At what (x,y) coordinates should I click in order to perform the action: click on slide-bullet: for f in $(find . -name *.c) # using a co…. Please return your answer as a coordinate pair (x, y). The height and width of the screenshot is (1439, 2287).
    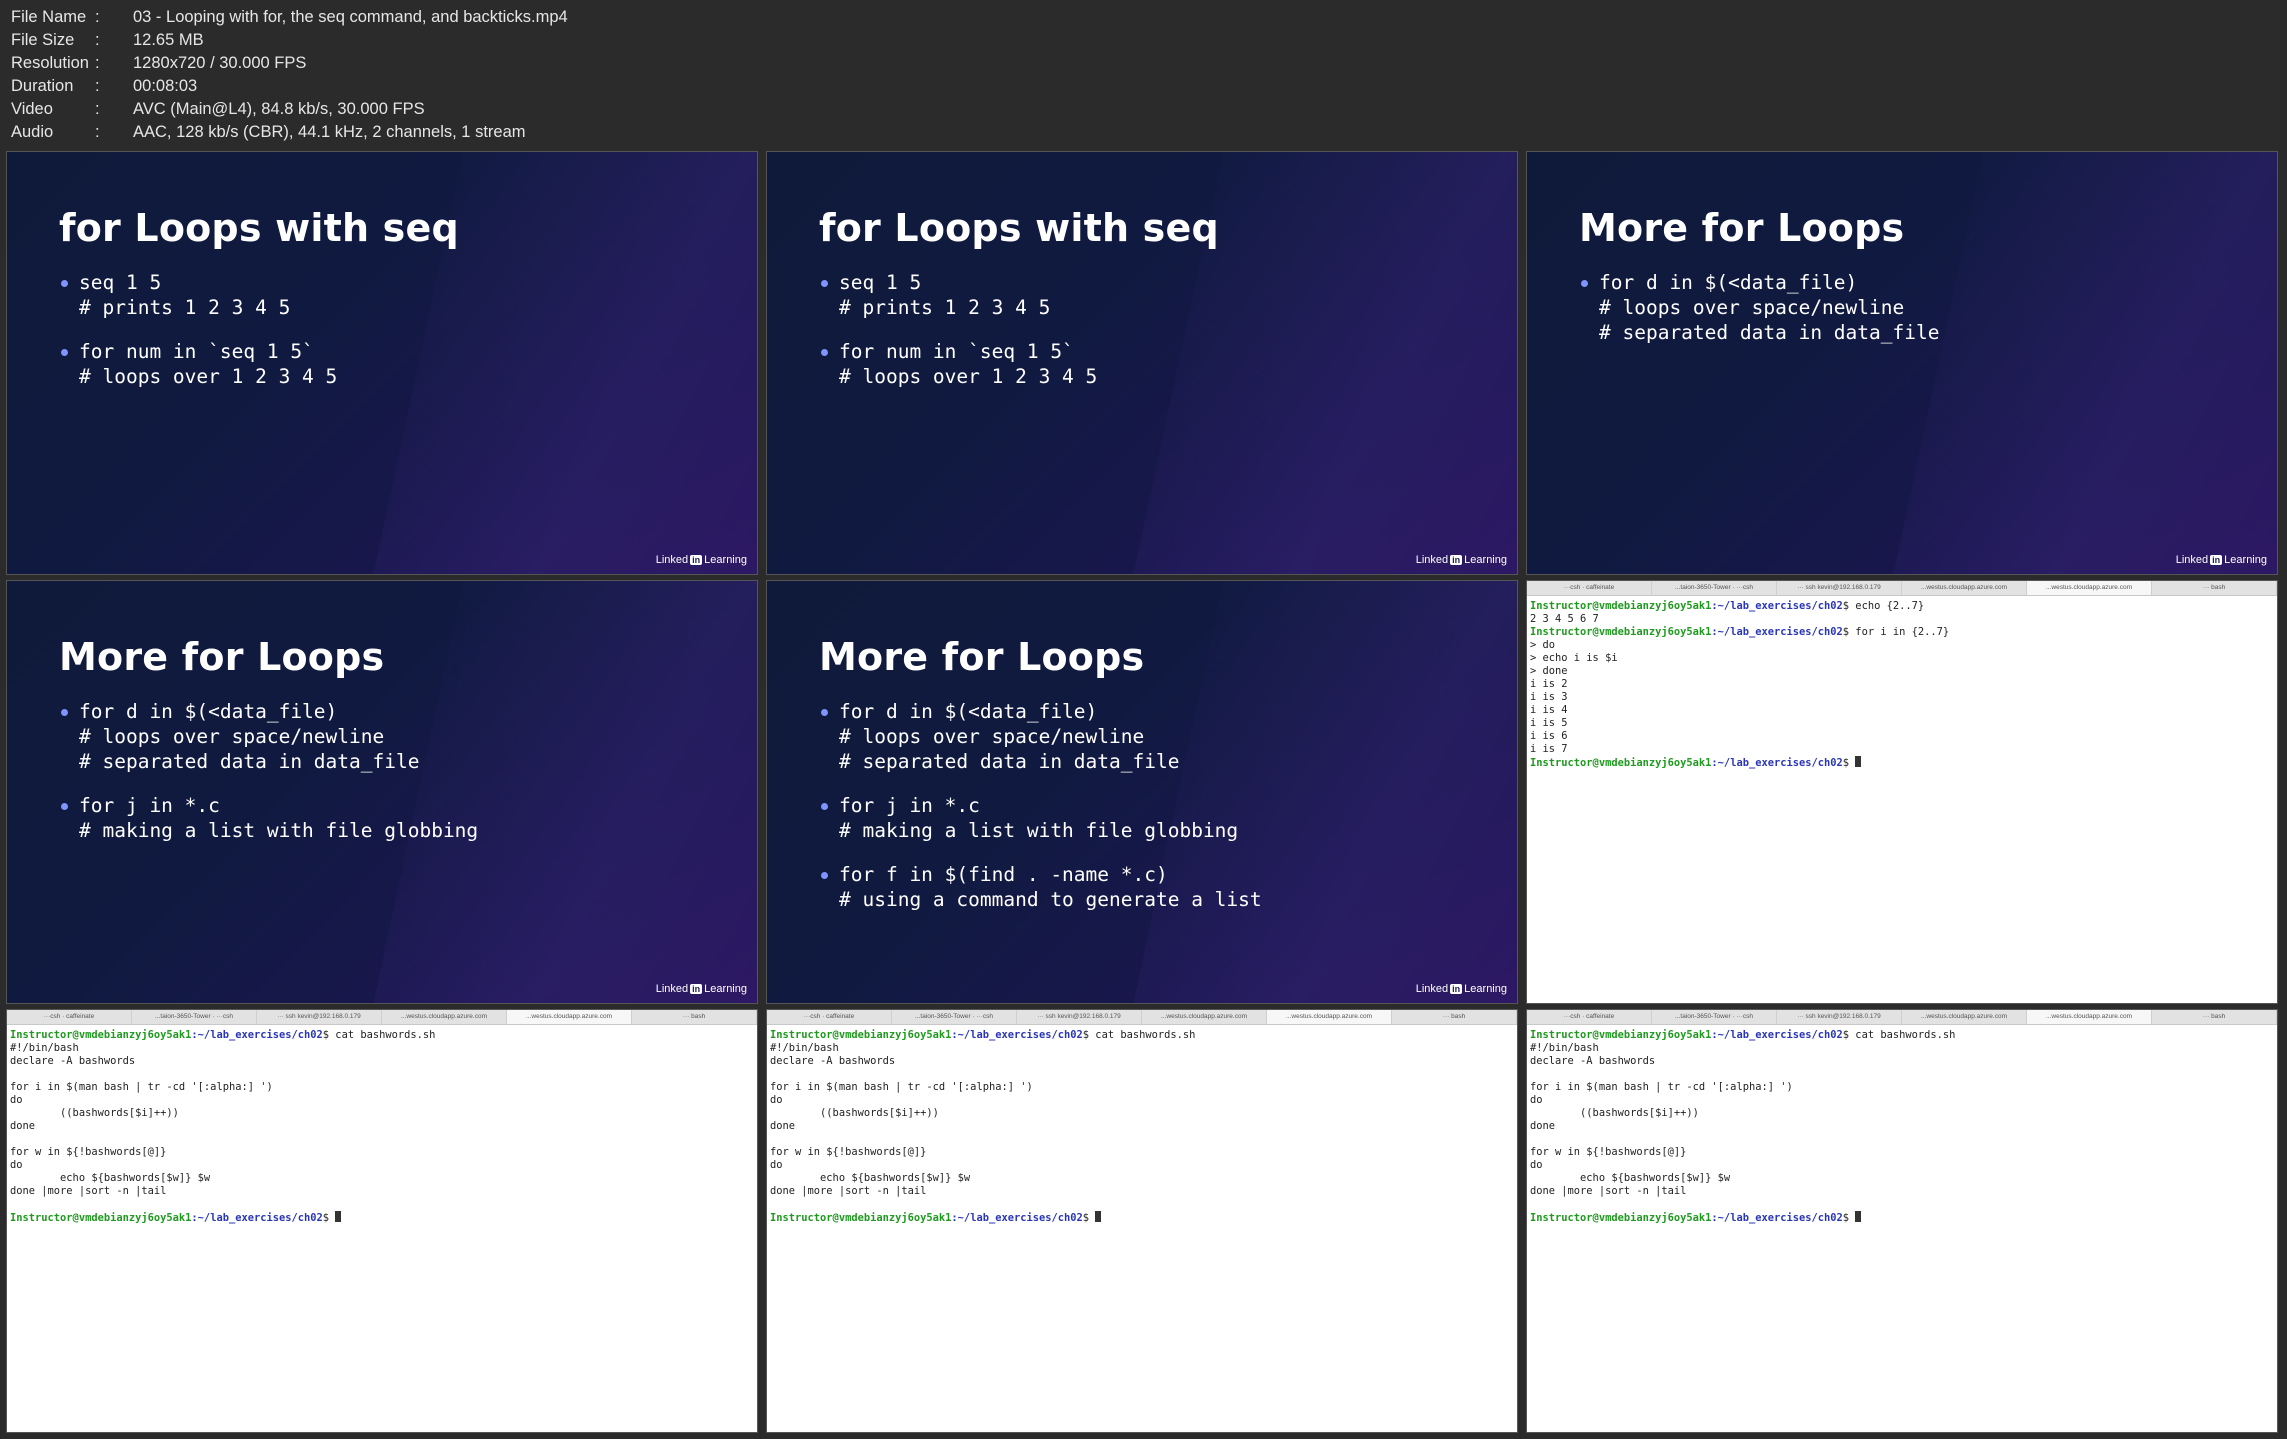
    Looking at the image, I should click on (1041, 887).